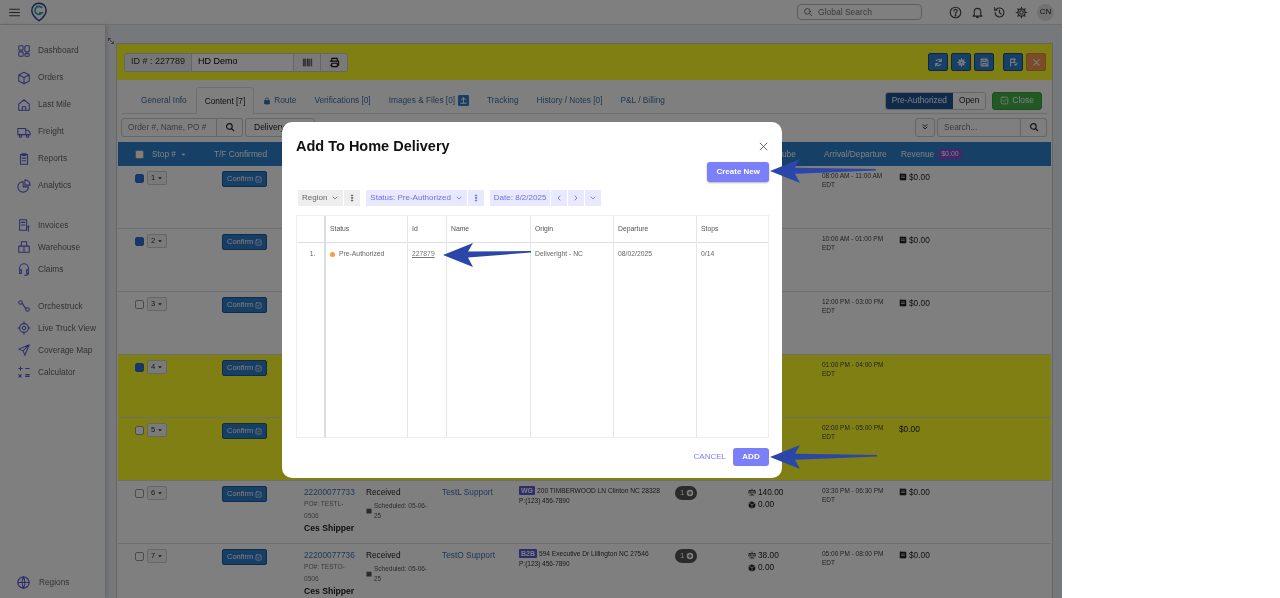  I want to click on tab: History / Notes [0], so click(569, 100).